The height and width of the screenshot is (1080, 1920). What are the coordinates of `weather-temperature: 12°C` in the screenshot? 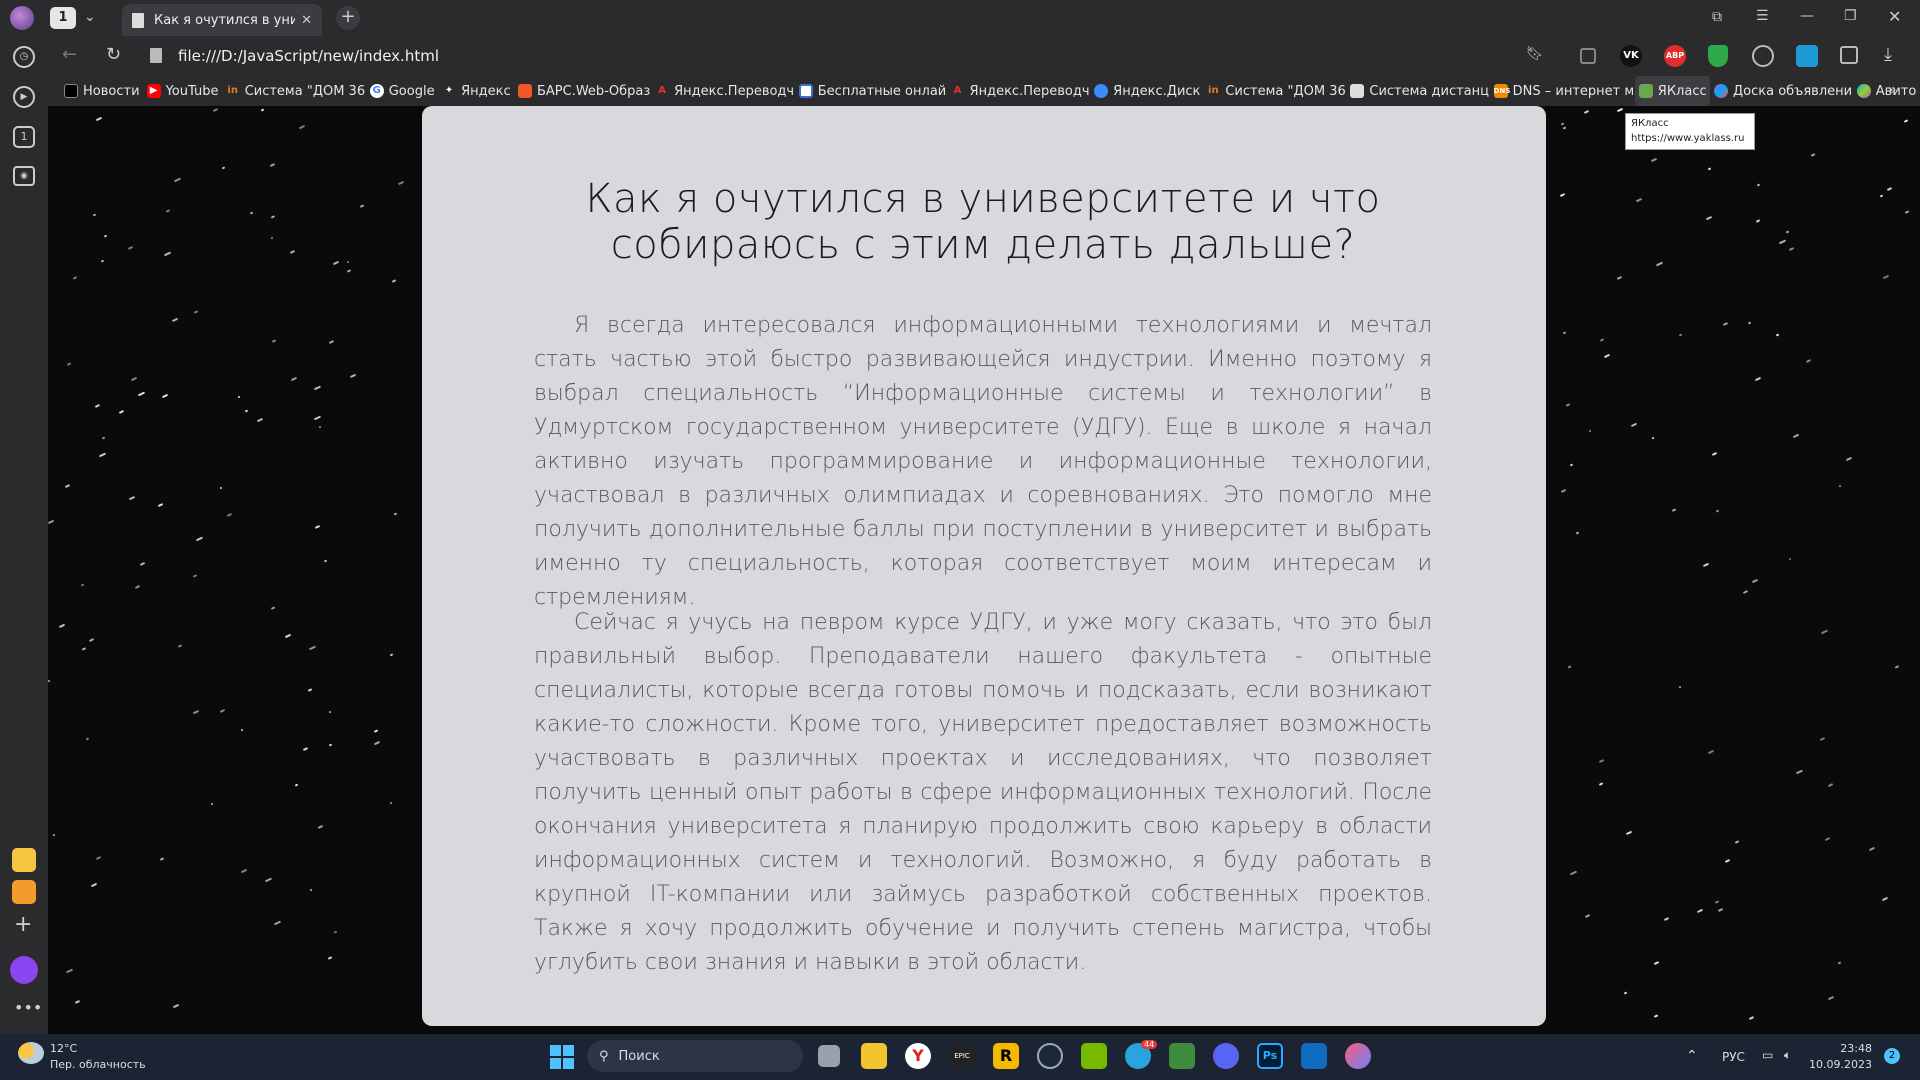 It's located at (63, 1048).